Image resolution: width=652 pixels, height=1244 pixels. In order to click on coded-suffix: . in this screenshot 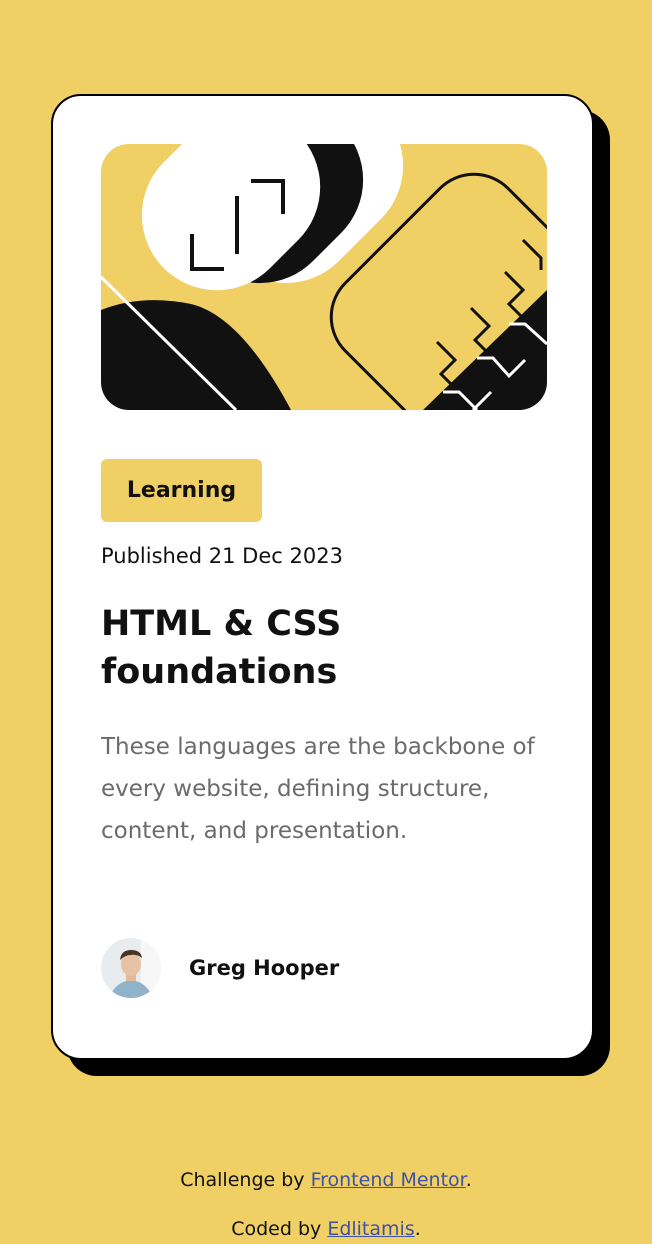, I will do `click(417, 1229)`.